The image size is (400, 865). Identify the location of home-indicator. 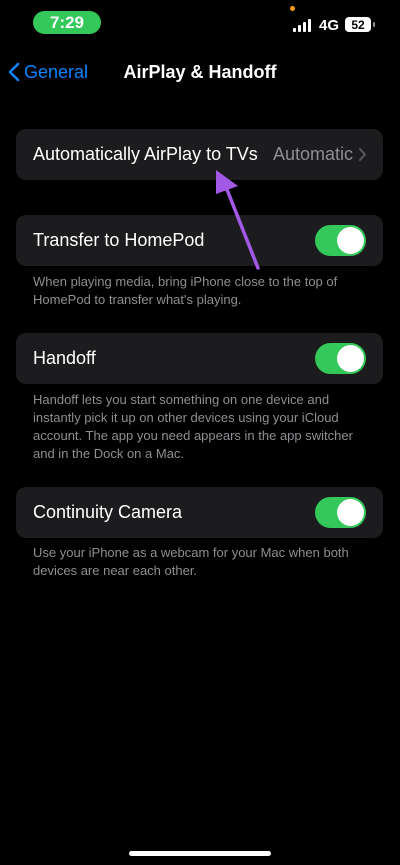
(200, 853).